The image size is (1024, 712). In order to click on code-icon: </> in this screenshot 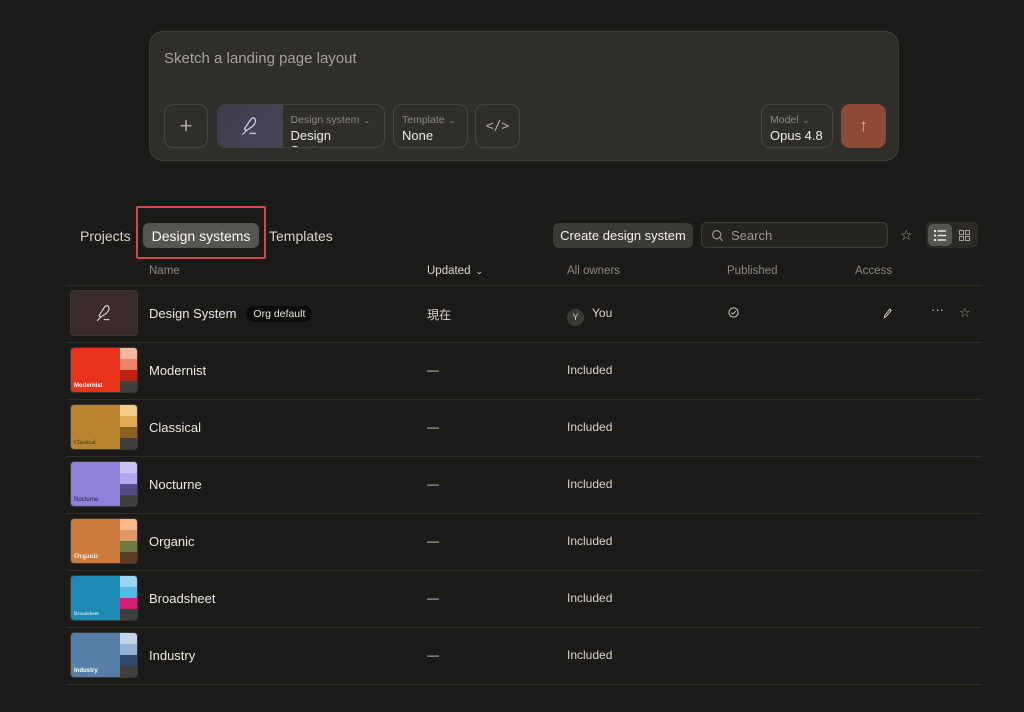, I will do `click(497, 126)`.